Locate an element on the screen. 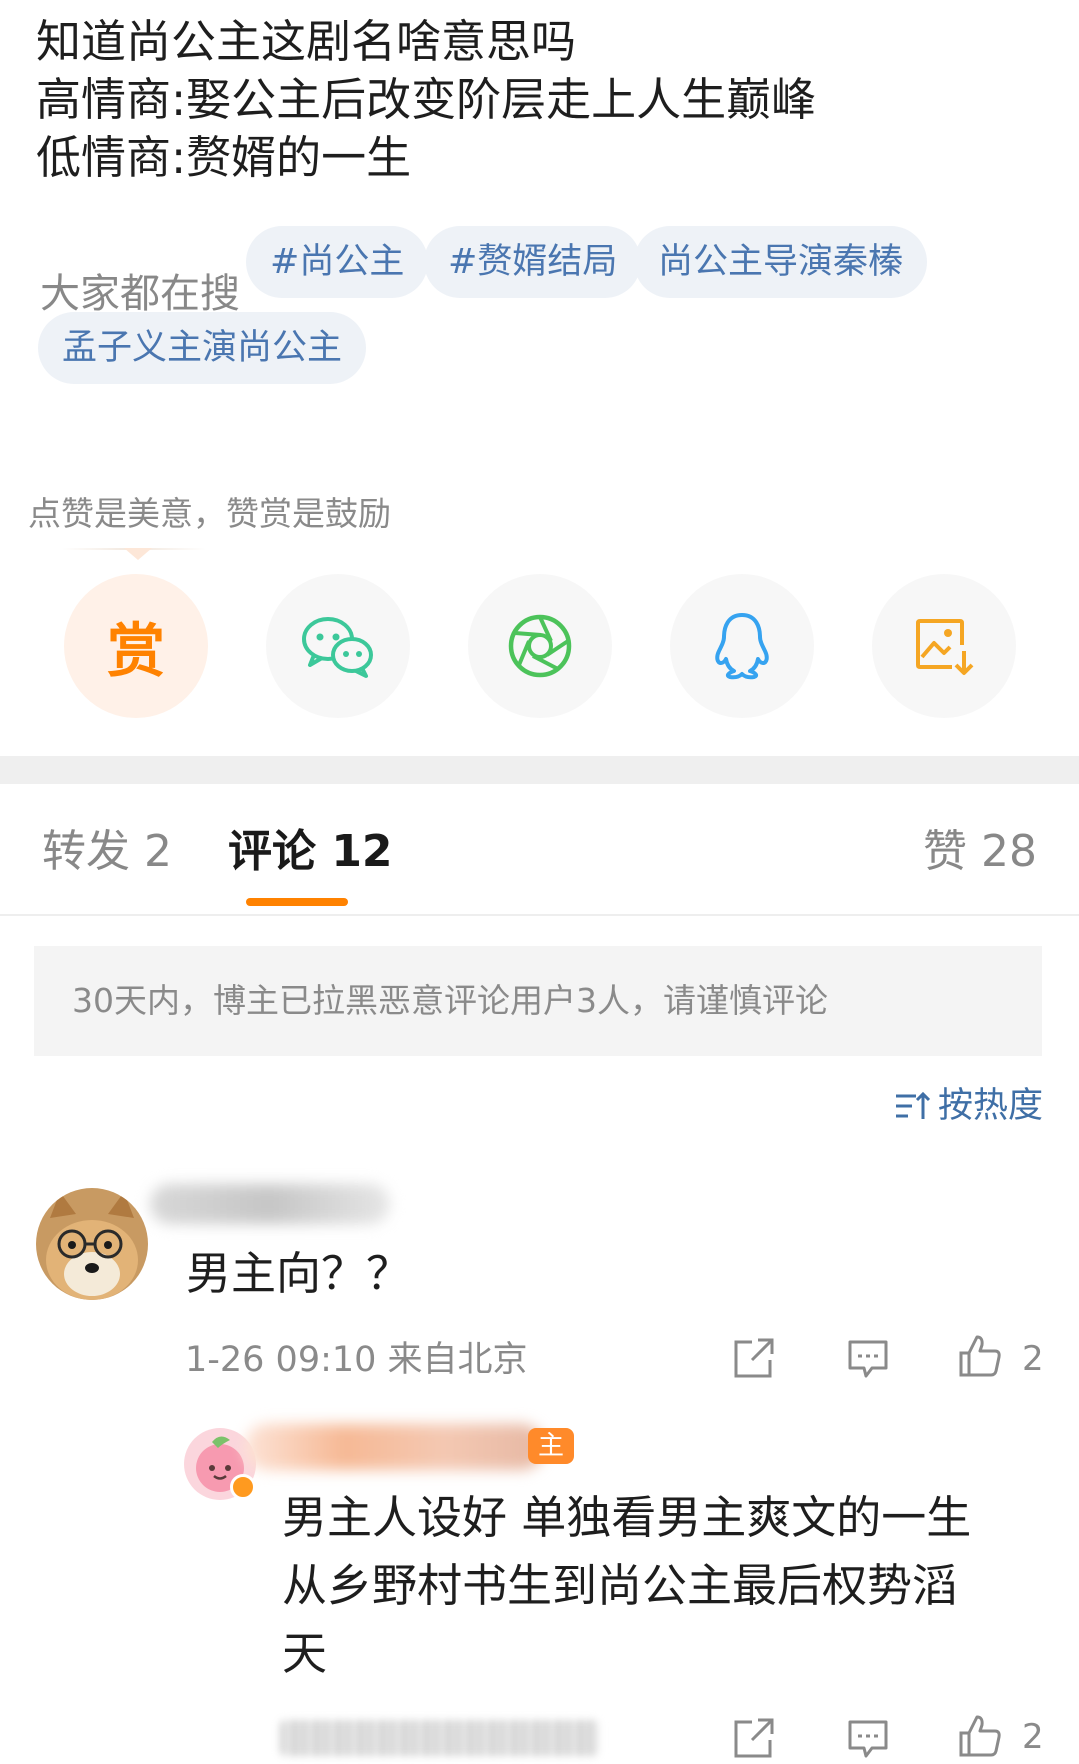 The width and height of the screenshot is (1079, 1764). share-qq-button is located at coordinates (742, 646).